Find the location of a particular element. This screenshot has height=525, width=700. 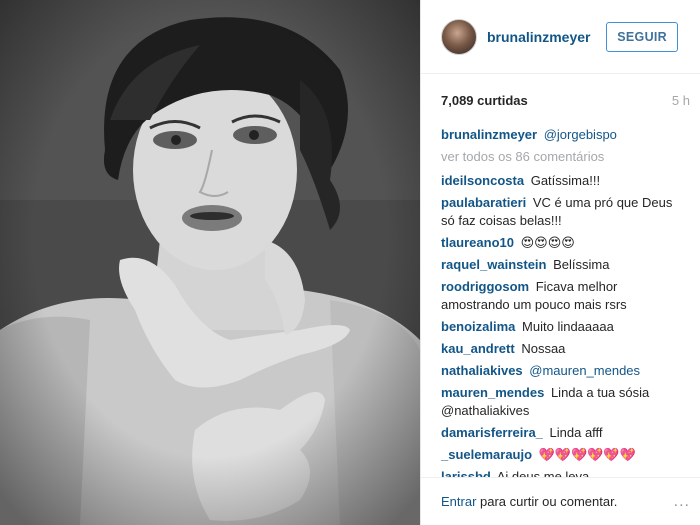

comment-username: damarisferreira_ is located at coordinates (492, 432).